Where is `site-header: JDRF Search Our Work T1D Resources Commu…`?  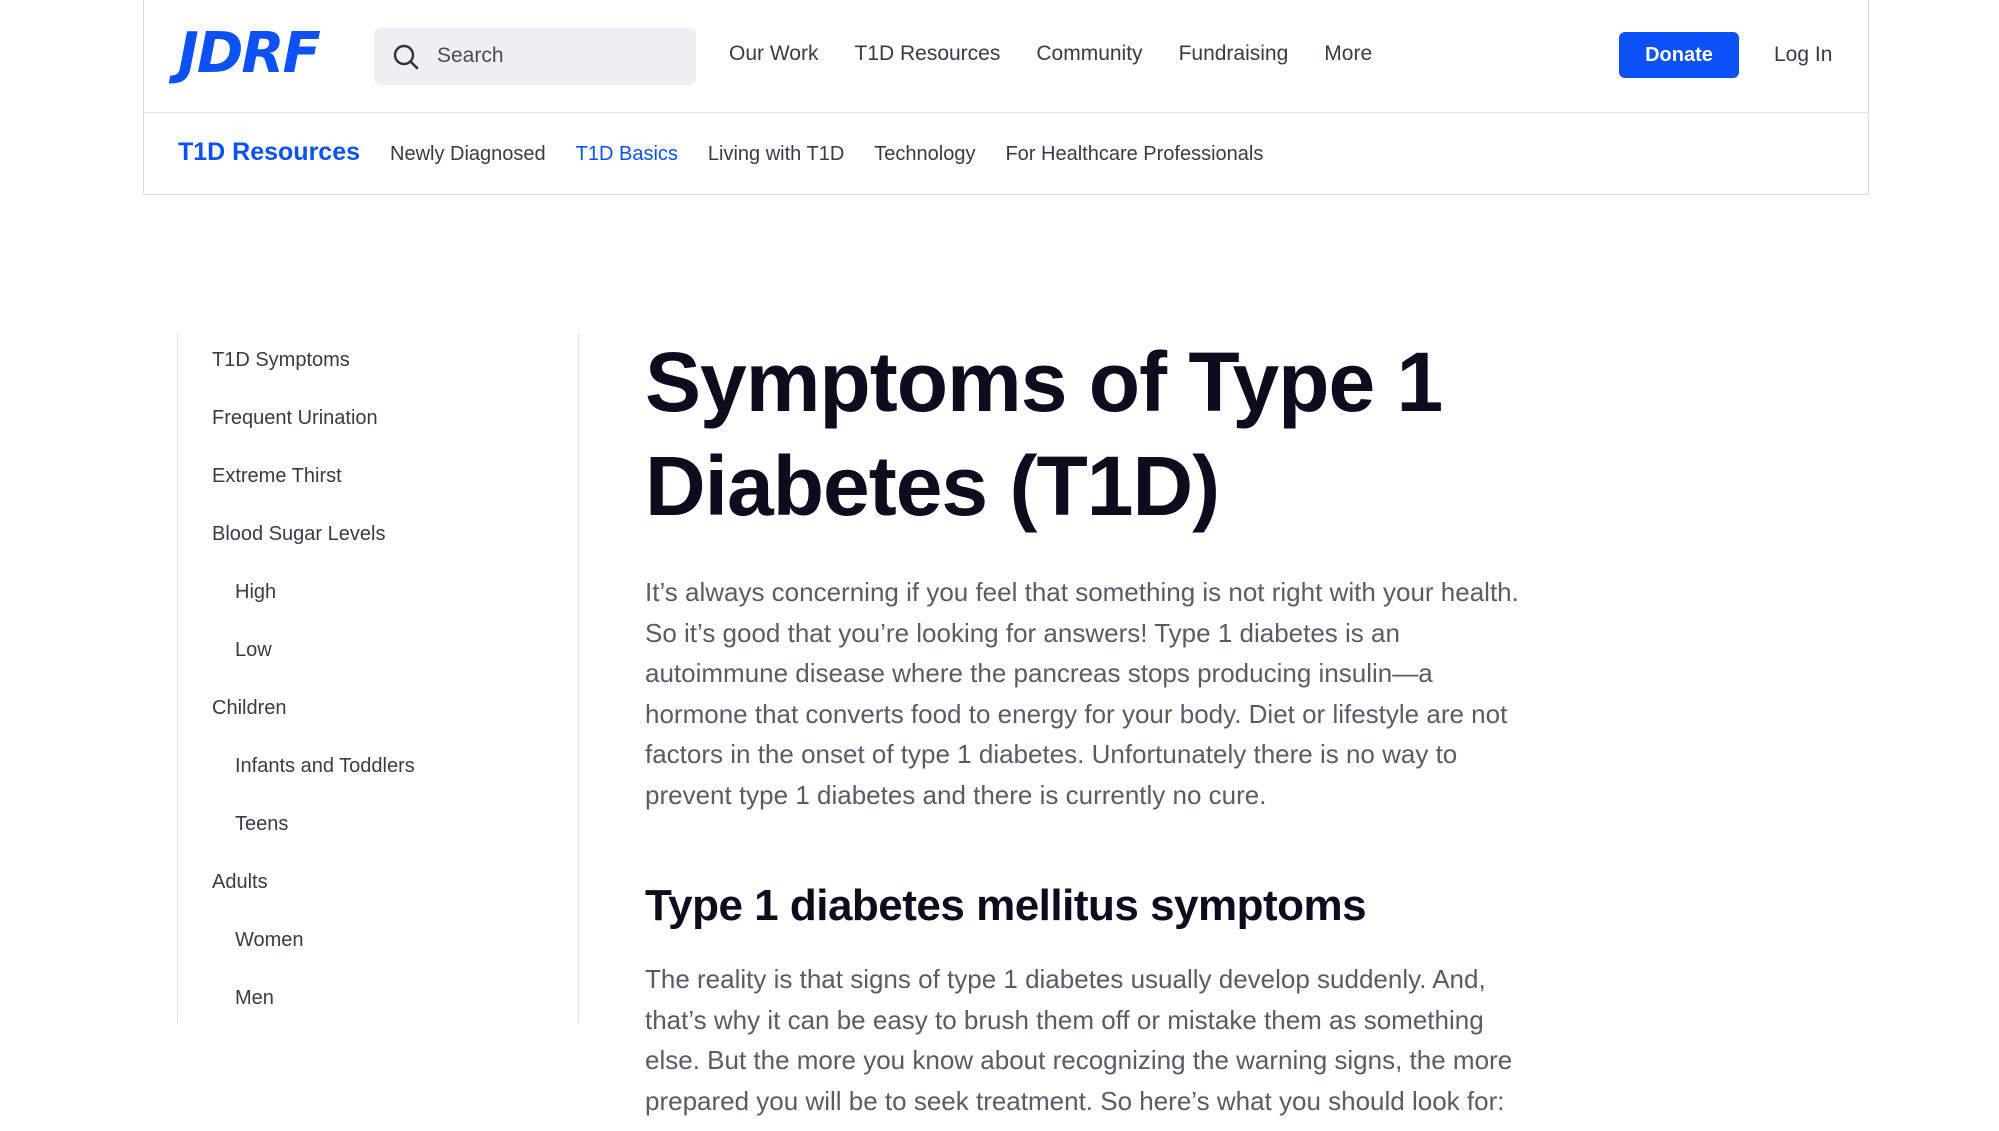 site-header: JDRF Search Our Work T1D Resources Commu… is located at coordinates (1006, 97).